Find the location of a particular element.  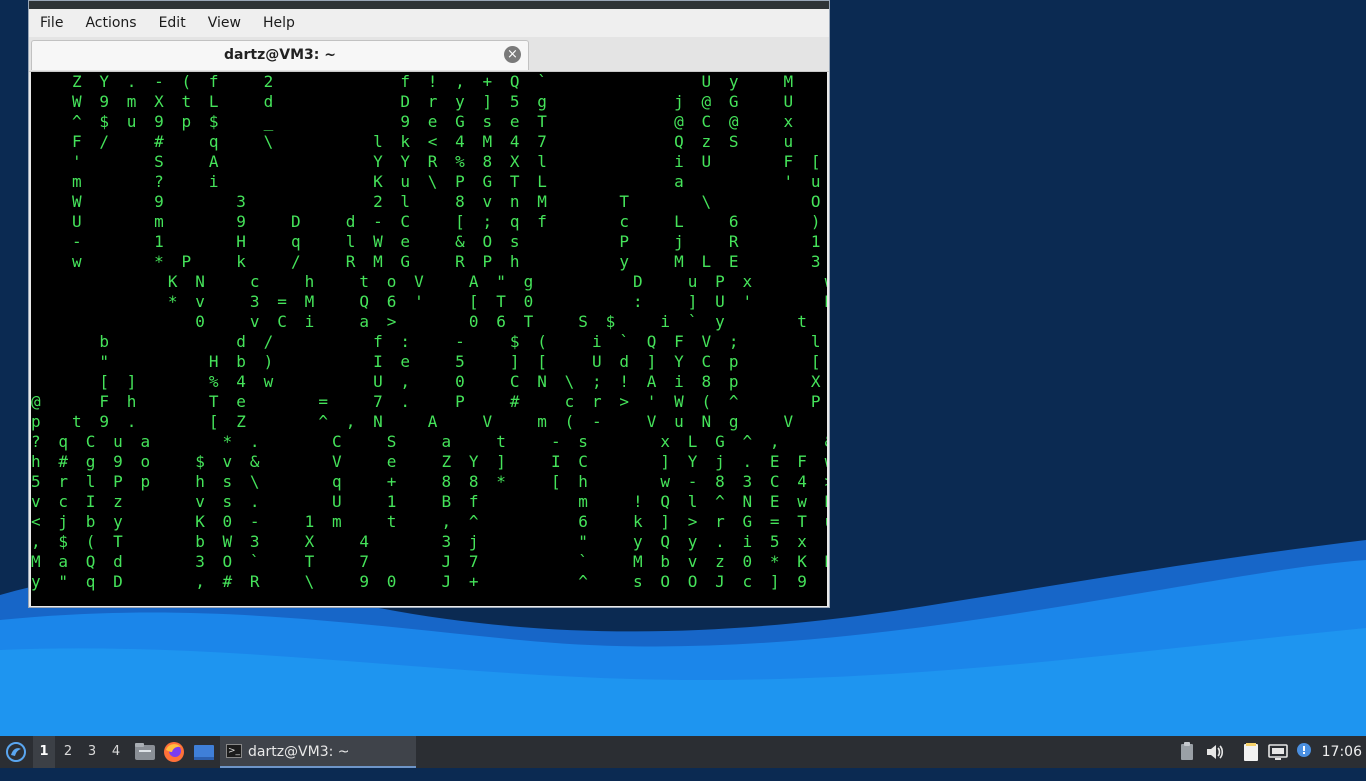

volume-icon is located at coordinates (1215, 752).